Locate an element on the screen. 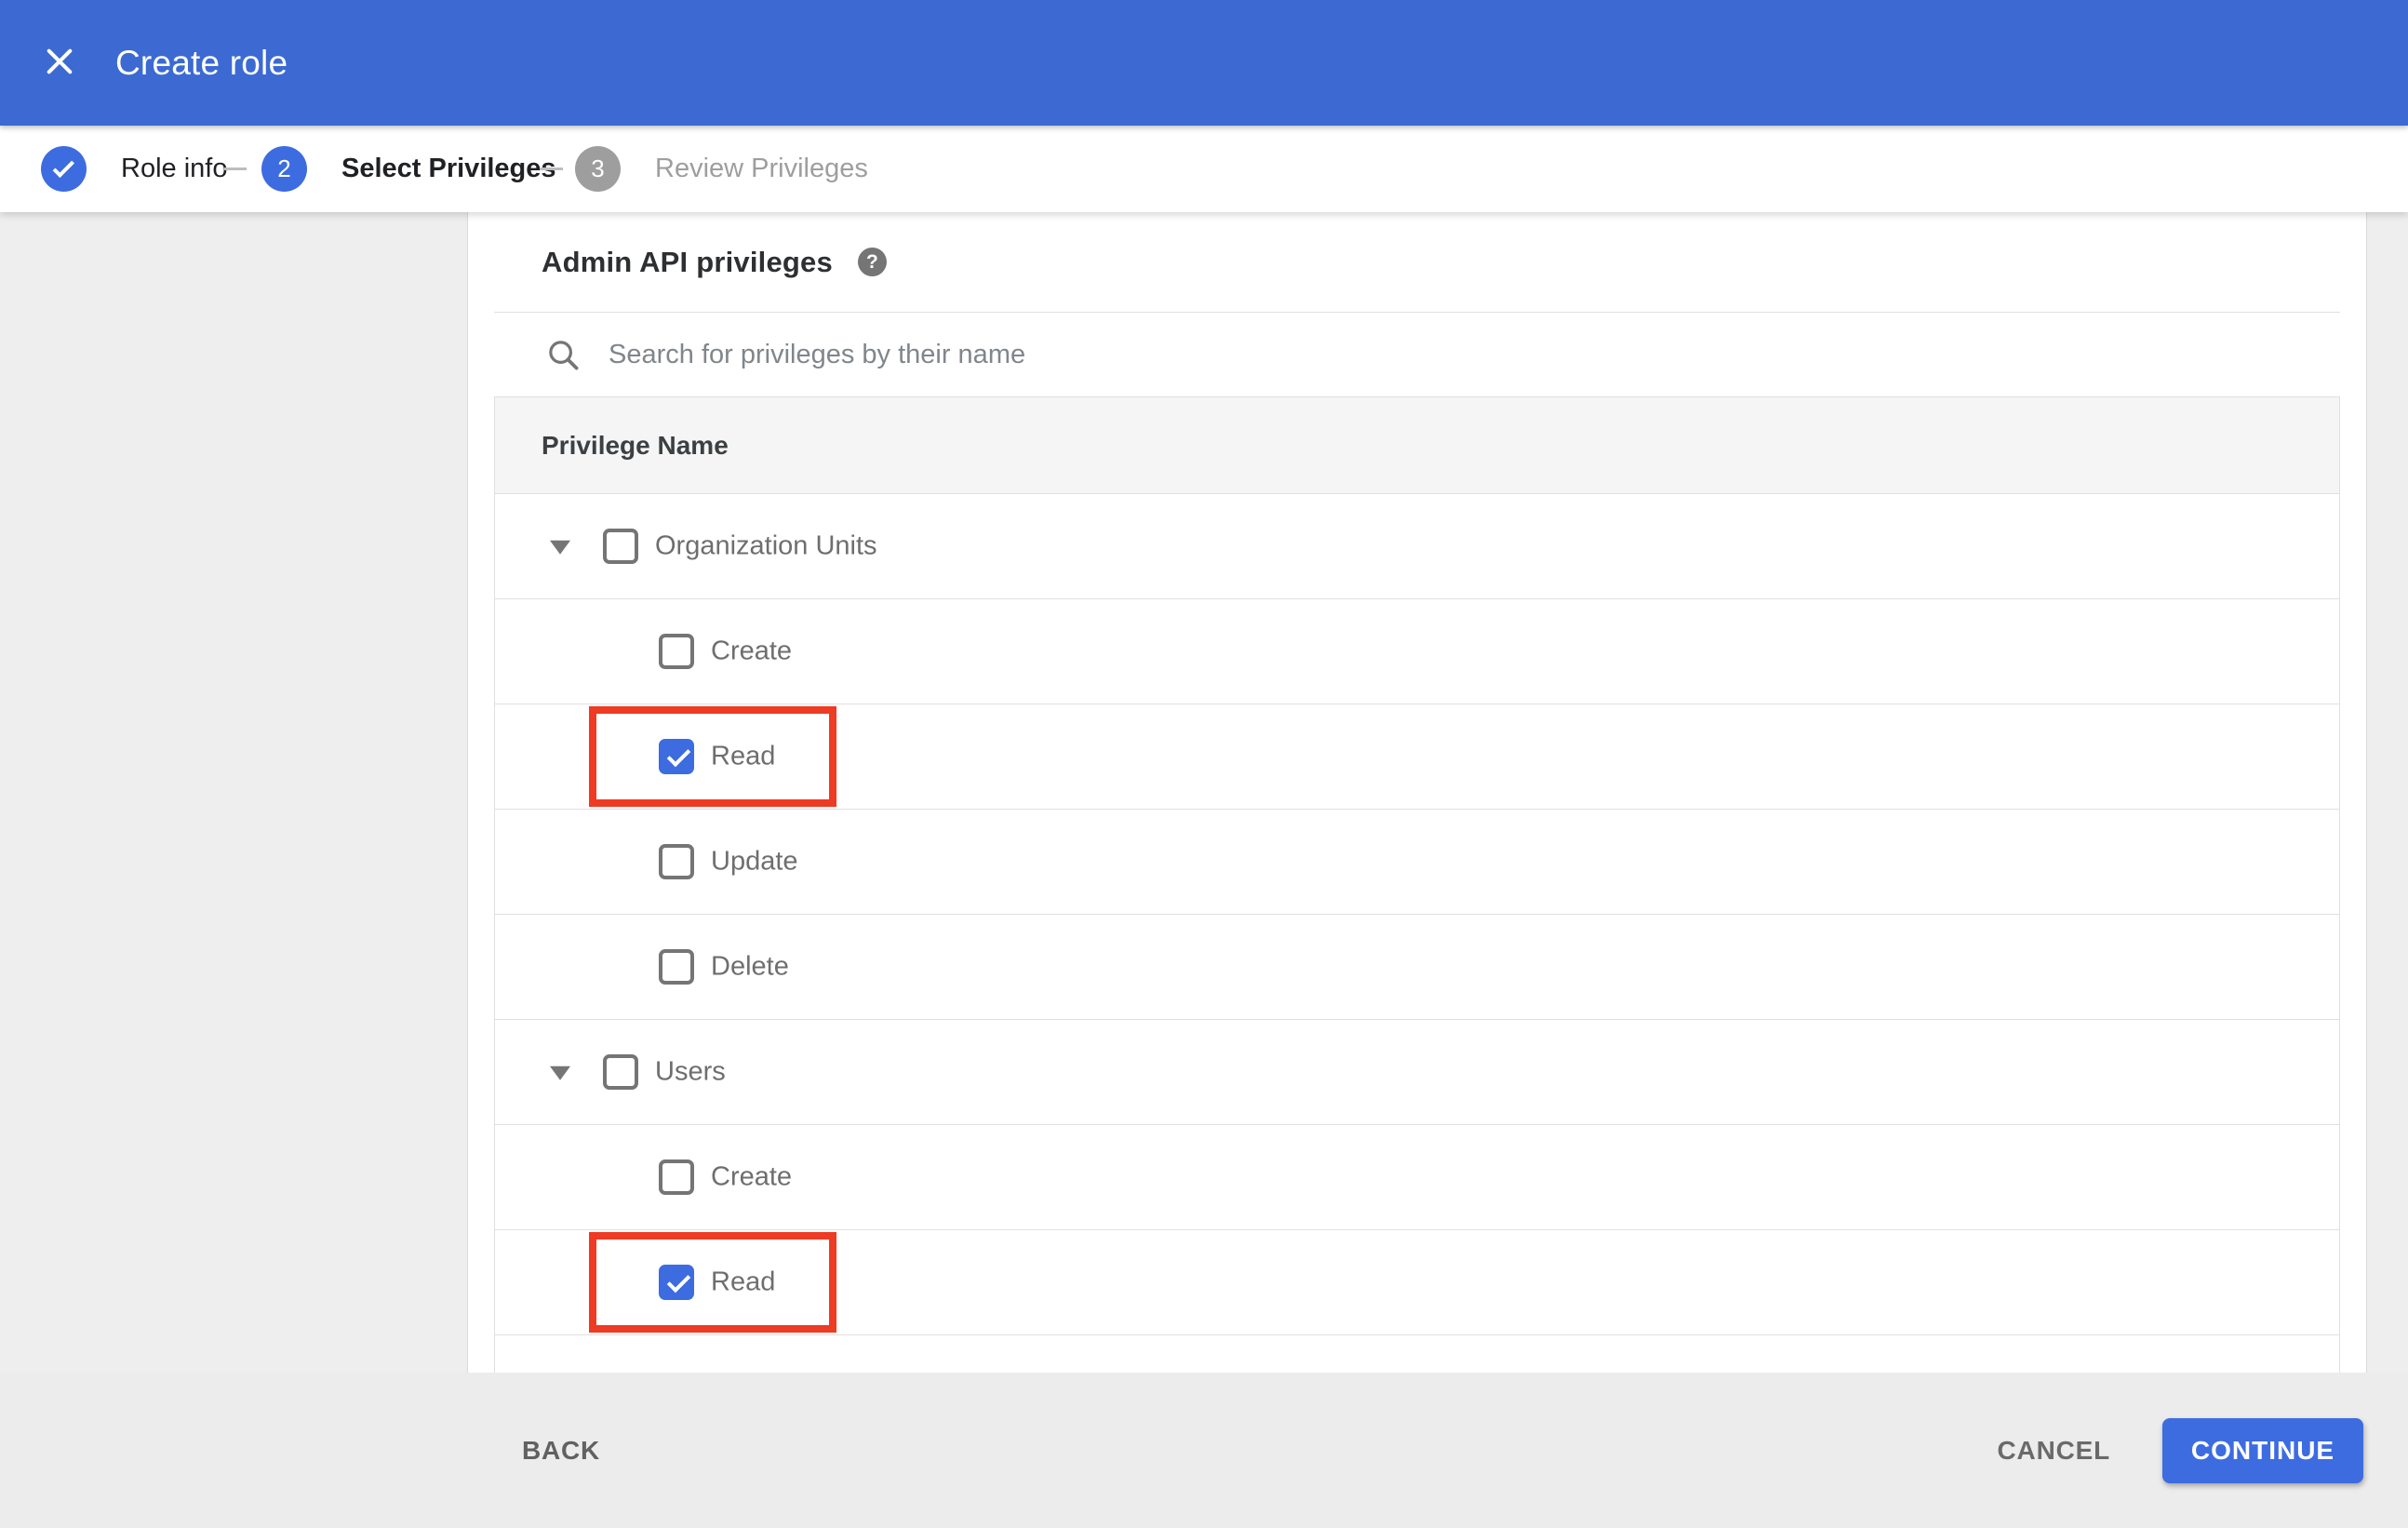  table-row-organization-units: Organization Units is located at coordinates (1417, 546).